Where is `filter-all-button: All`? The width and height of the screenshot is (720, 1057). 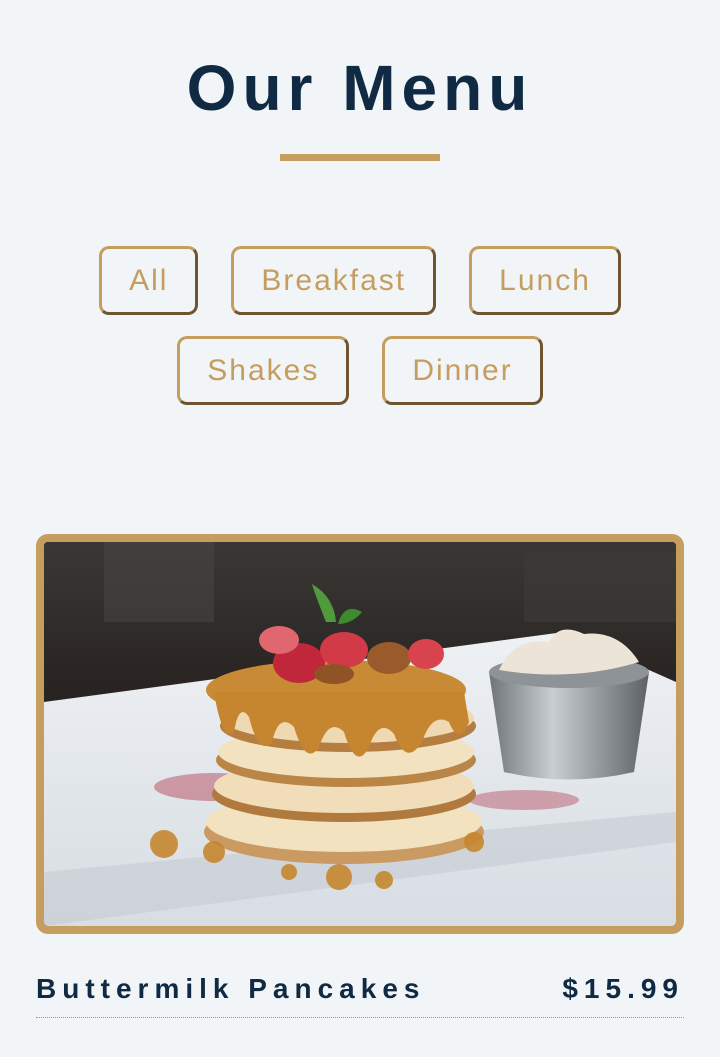 filter-all-button: All is located at coordinates (149, 280).